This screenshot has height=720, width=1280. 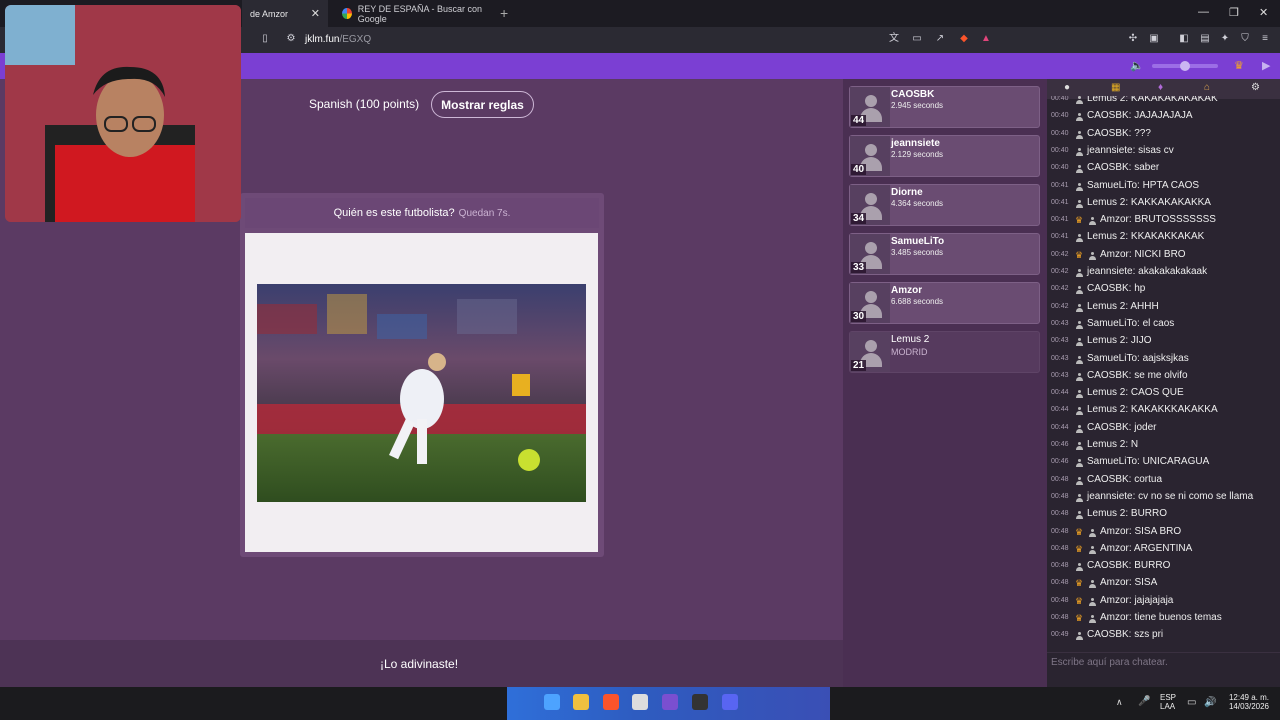 What do you see at coordinates (1255, 87) in the screenshot?
I see `settings-gear-icon: ⚙` at bounding box center [1255, 87].